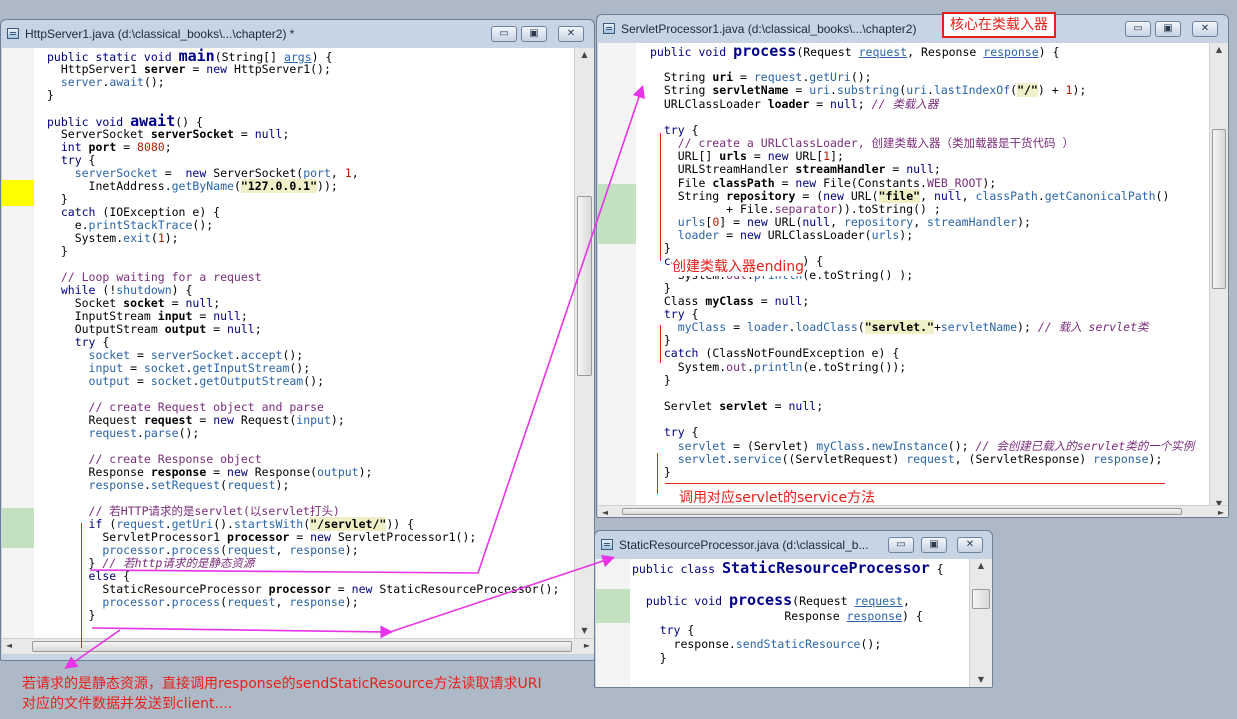 The width and height of the screenshot is (1237, 719). Describe the element at coordinates (75, 82) in the screenshot. I see `code-token: server` at that location.